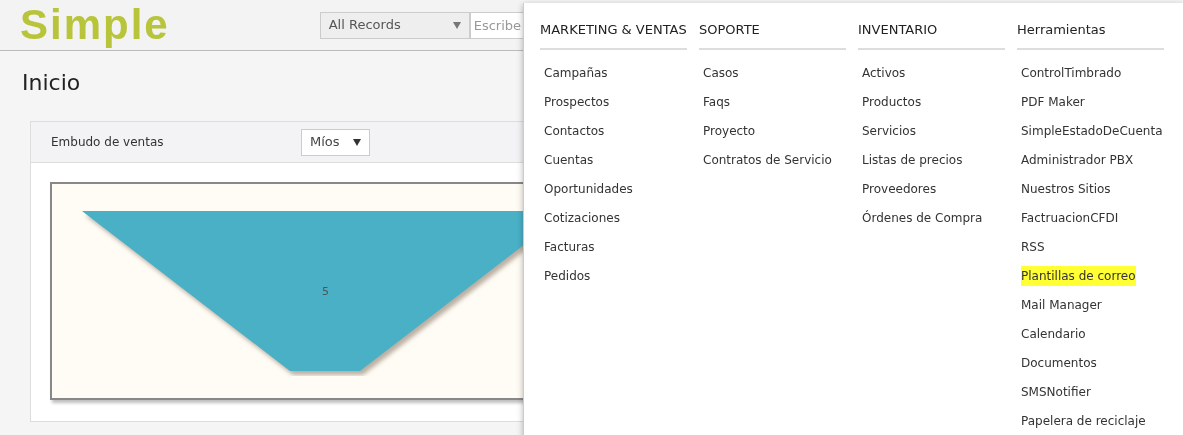 The width and height of the screenshot is (1183, 435). I want to click on menu-column-heading: MARKETING & VENTAS, so click(613, 35).